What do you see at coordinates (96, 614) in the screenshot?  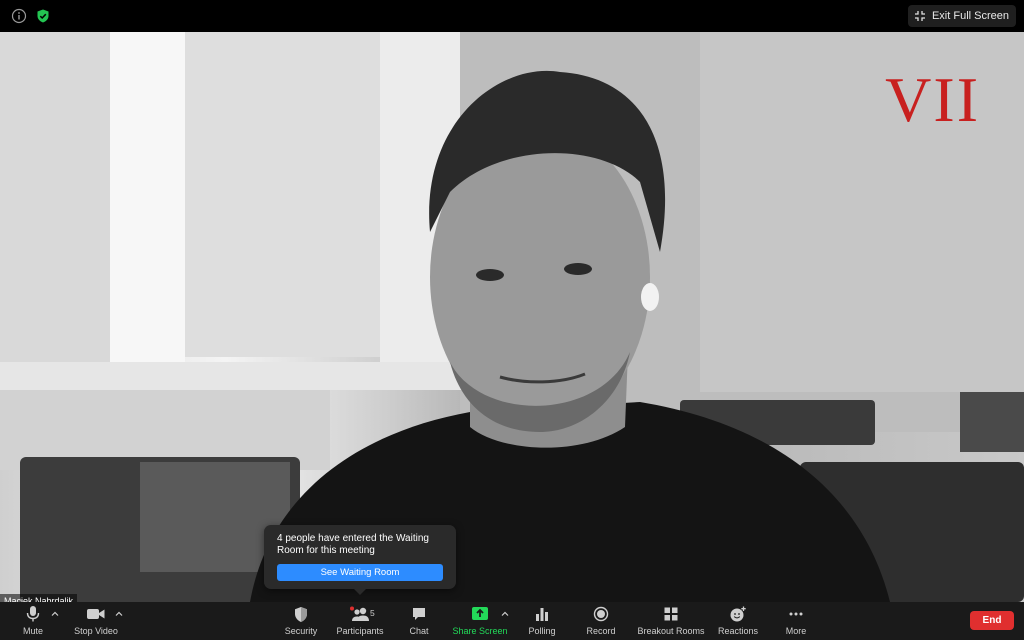 I see `video-camera-icon` at bounding box center [96, 614].